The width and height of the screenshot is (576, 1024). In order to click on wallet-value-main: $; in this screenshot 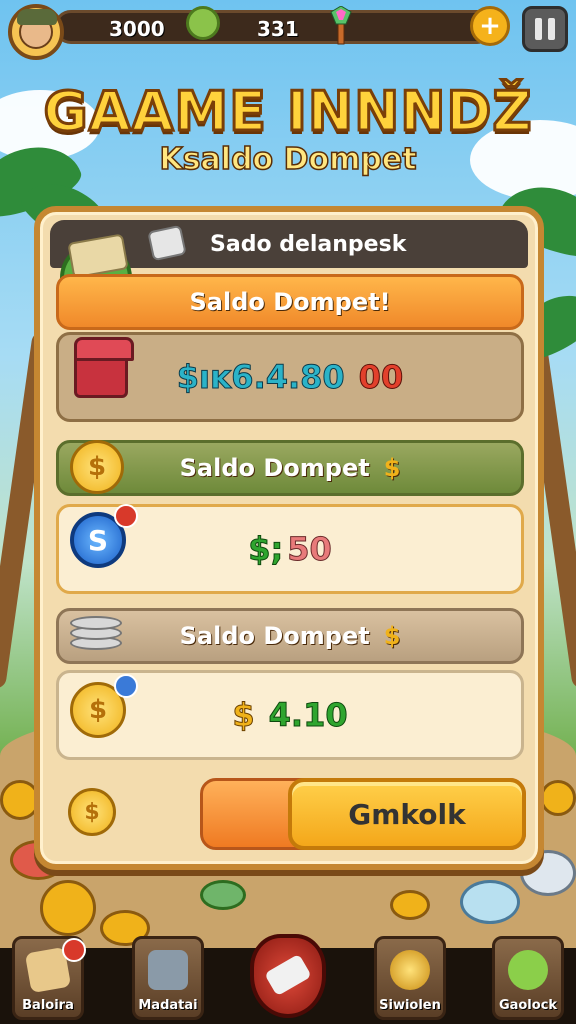, I will do `click(266, 549)`.